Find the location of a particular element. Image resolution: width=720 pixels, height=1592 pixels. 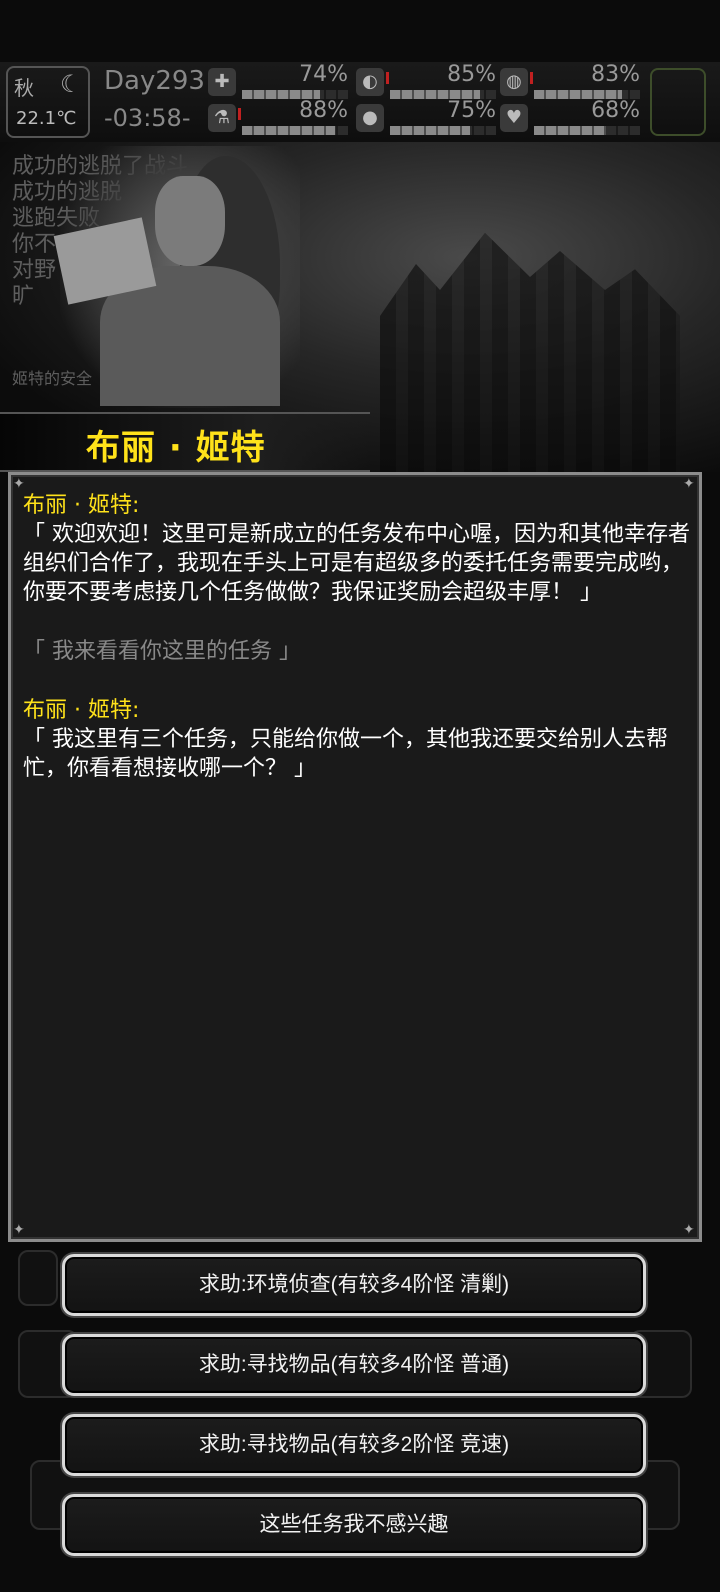

npc-portrait is located at coordinates (176, 277).